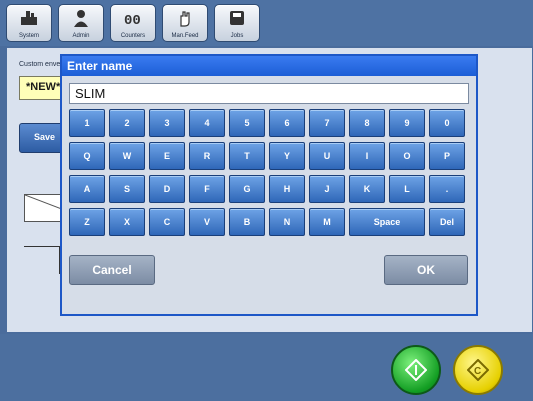 Image resolution: width=533 pixels, height=401 pixels. What do you see at coordinates (387, 222) in the screenshot?
I see `key-space: Space` at bounding box center [387, 222].